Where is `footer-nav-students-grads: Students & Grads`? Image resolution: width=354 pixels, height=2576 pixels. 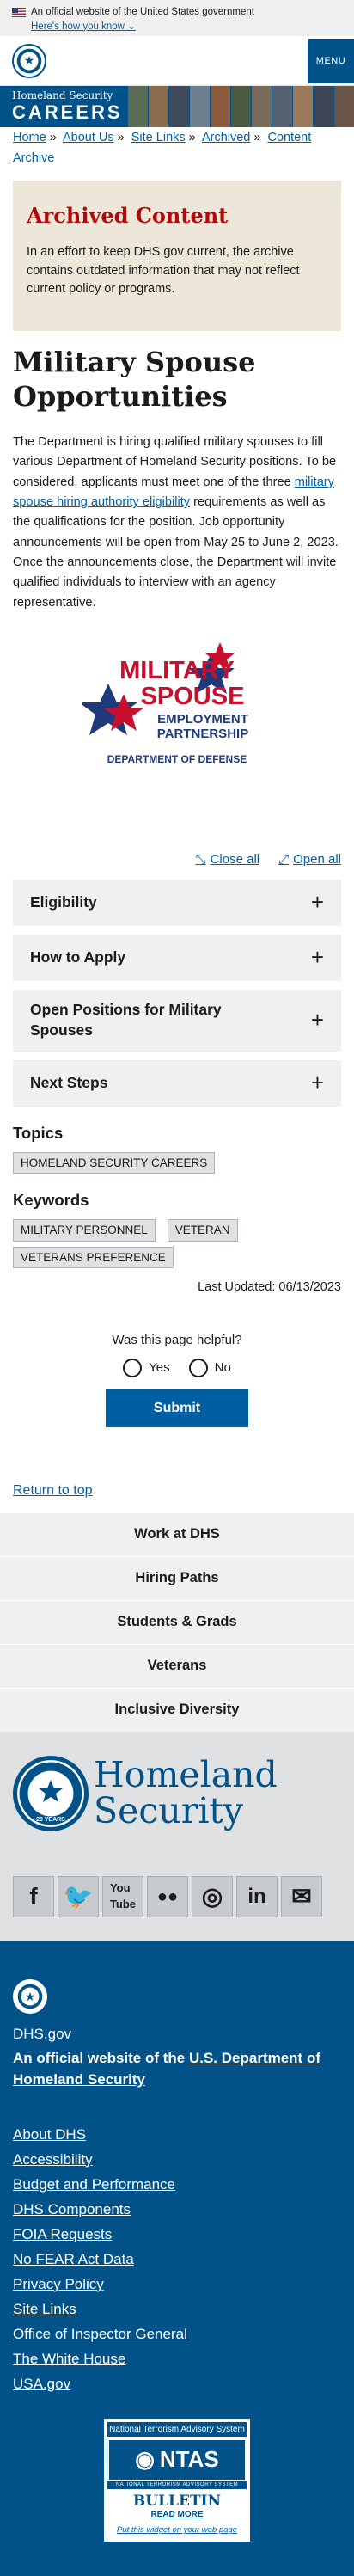 footer-nav-students-grads: Students & Grads is located at coordinates (177, 1622).